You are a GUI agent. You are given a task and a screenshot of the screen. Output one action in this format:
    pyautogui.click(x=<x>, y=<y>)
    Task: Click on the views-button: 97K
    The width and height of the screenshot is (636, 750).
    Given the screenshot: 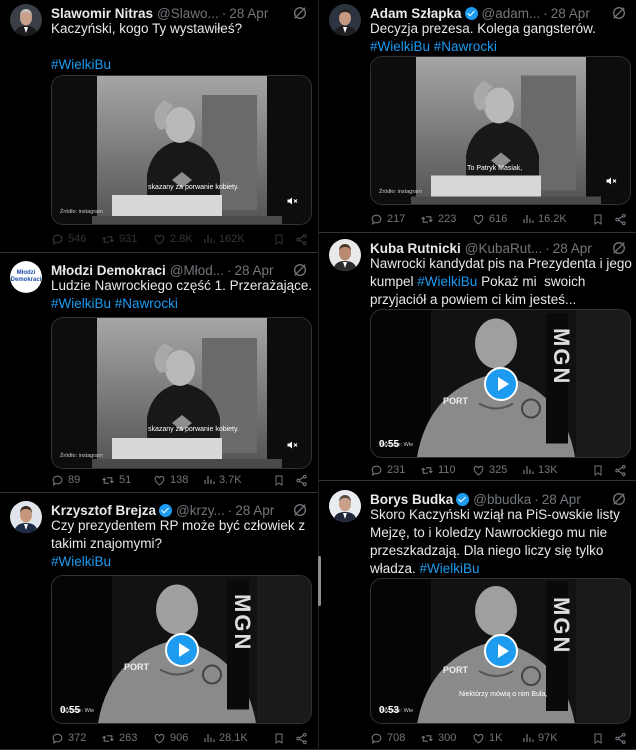 What is the action you would take?
    pyautogui.click(x=549, y=738)
    